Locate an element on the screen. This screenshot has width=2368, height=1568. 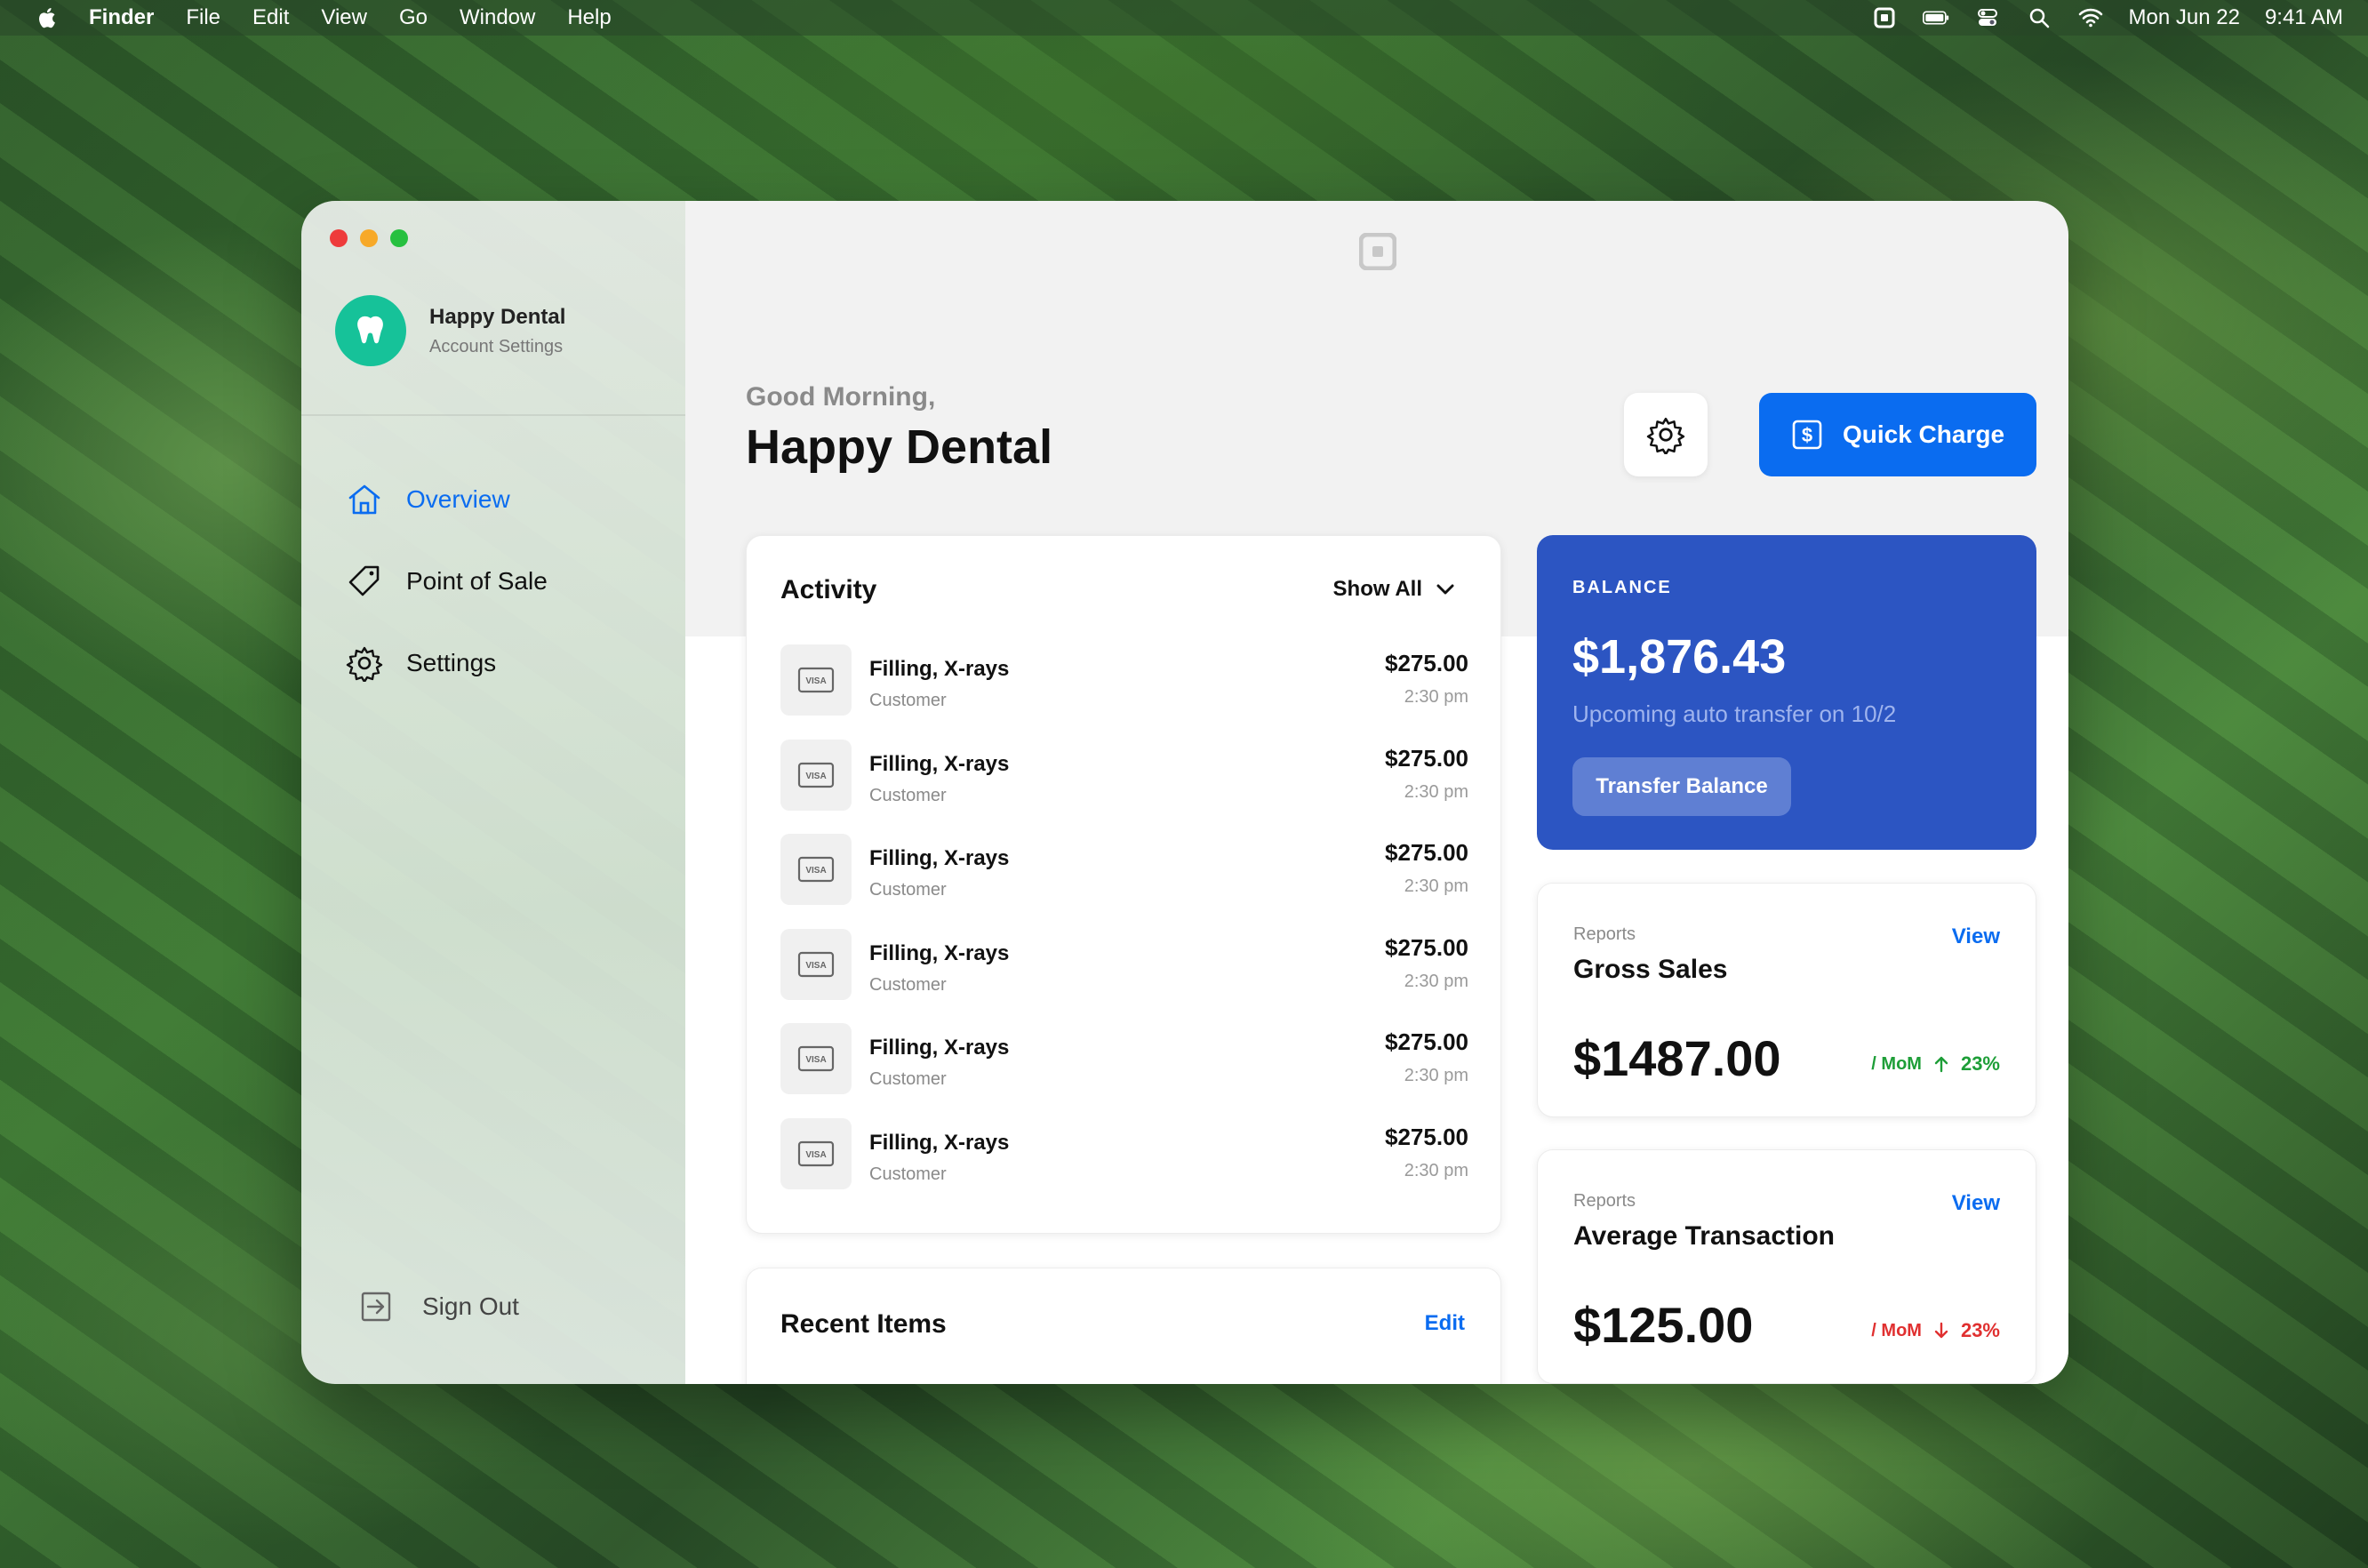
balance-transfer-note: Upcoming auto transfer on 10/2 is located at coordinates (1734, 713).